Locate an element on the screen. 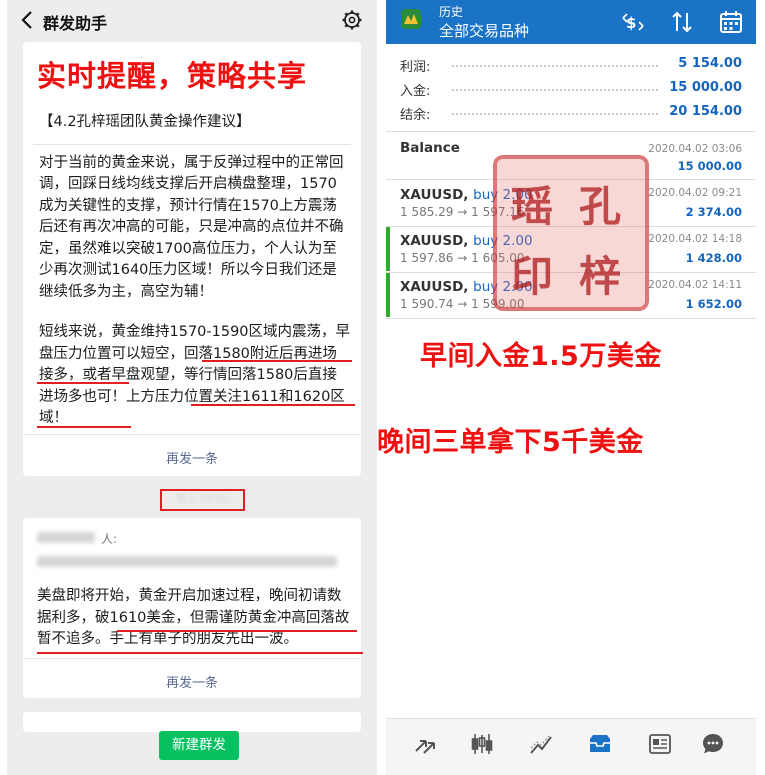 This screenshot has width=765, height=775. summary-row: 入金: 15 000.00 is located at coordinates (571, 90).